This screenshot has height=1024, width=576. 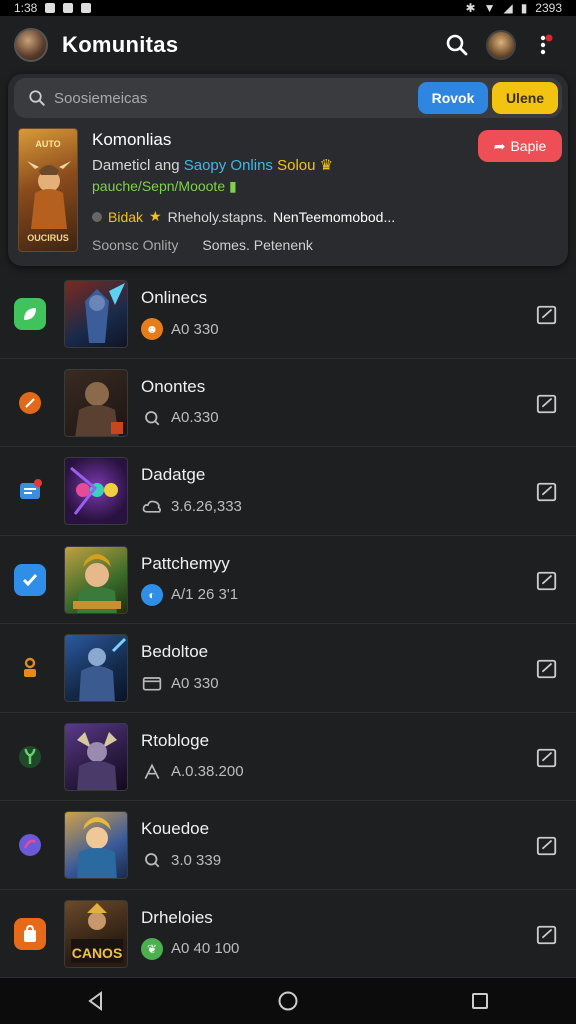 What do you see at coordinates (499, 145) in the screenshot?
I see `share-icon: ➦` at bounding box center [499, 145].